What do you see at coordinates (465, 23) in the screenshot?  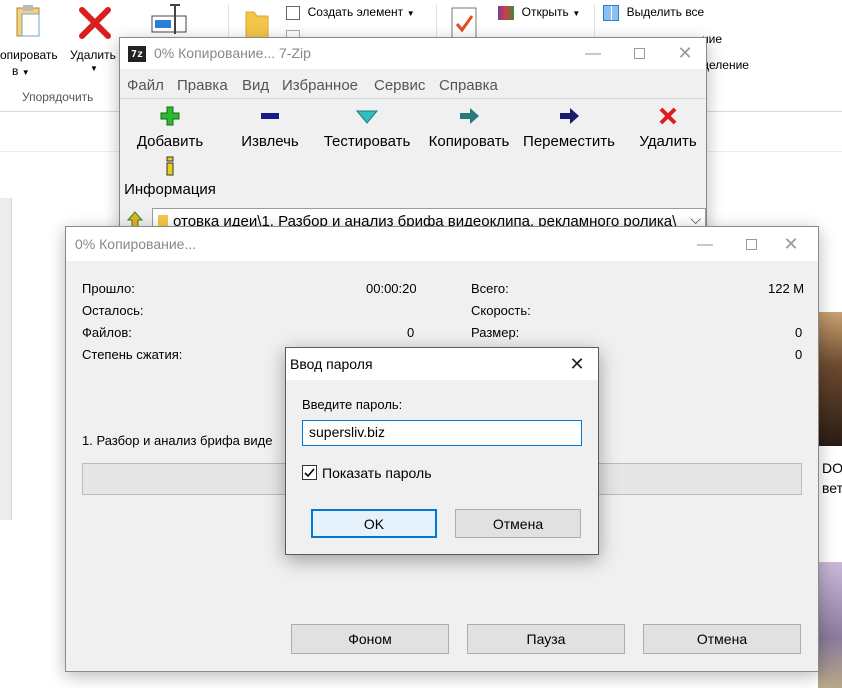 I see `properties-check-icon` at bounding box center [465, 23].